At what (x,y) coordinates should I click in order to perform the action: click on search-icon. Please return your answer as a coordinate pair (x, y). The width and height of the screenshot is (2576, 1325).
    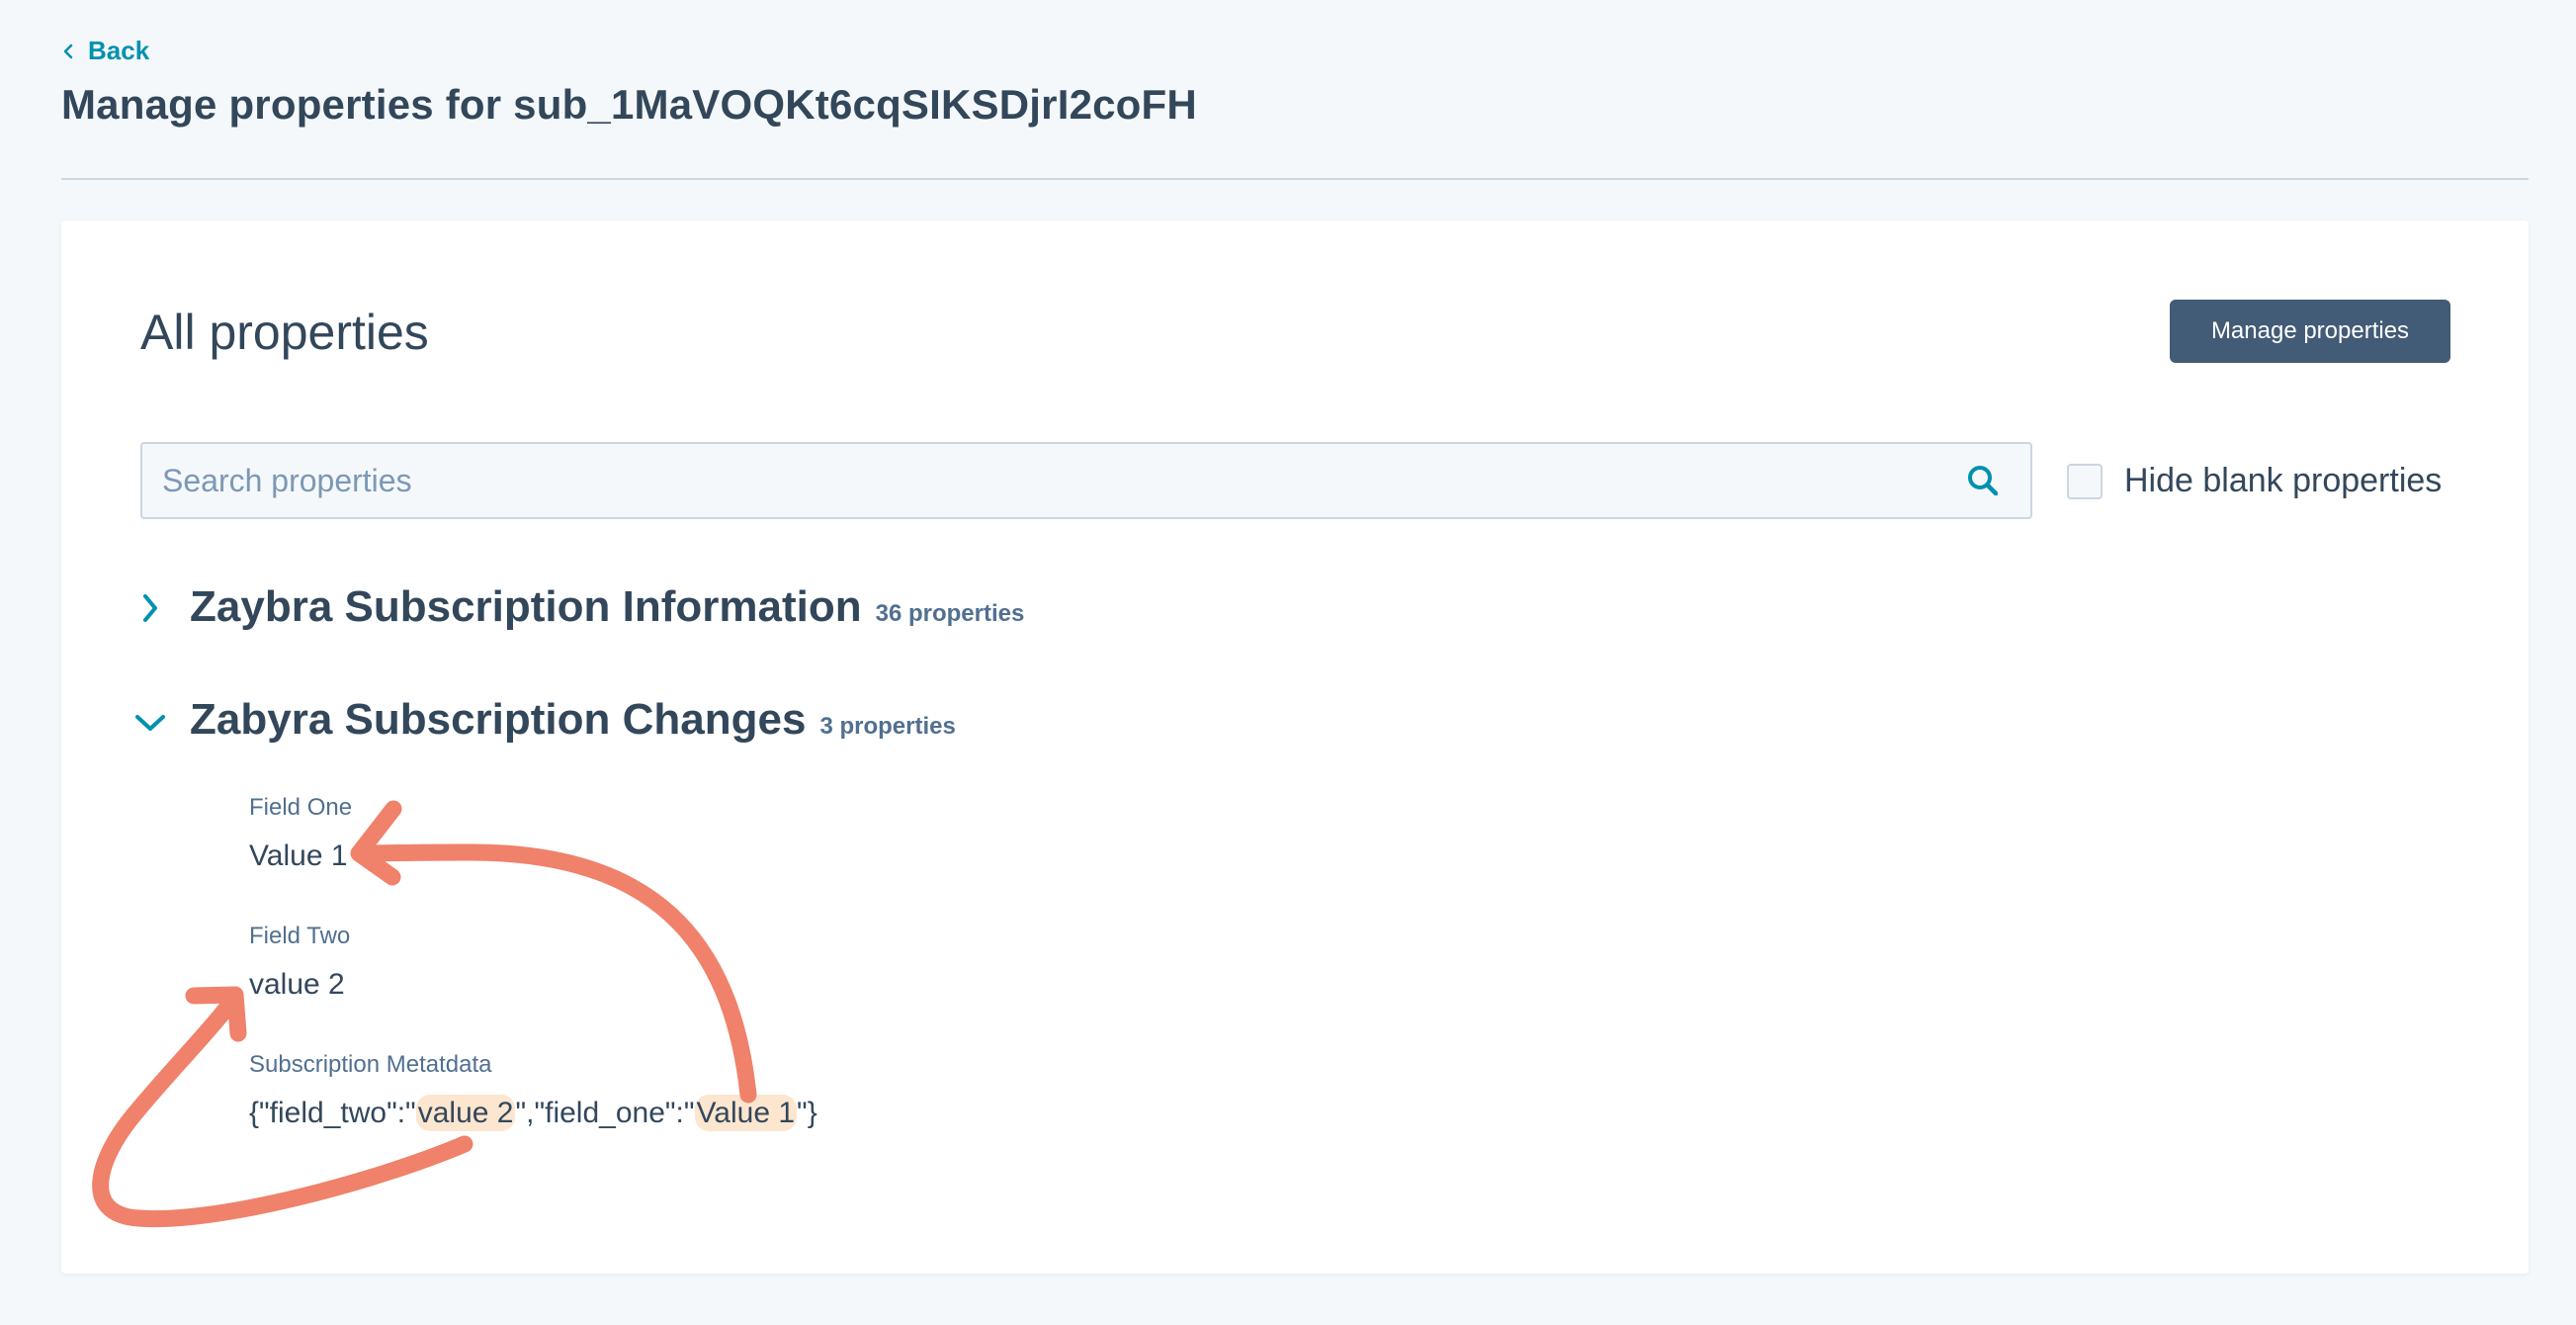
    Looking at the image, I should click on (1983, 481).